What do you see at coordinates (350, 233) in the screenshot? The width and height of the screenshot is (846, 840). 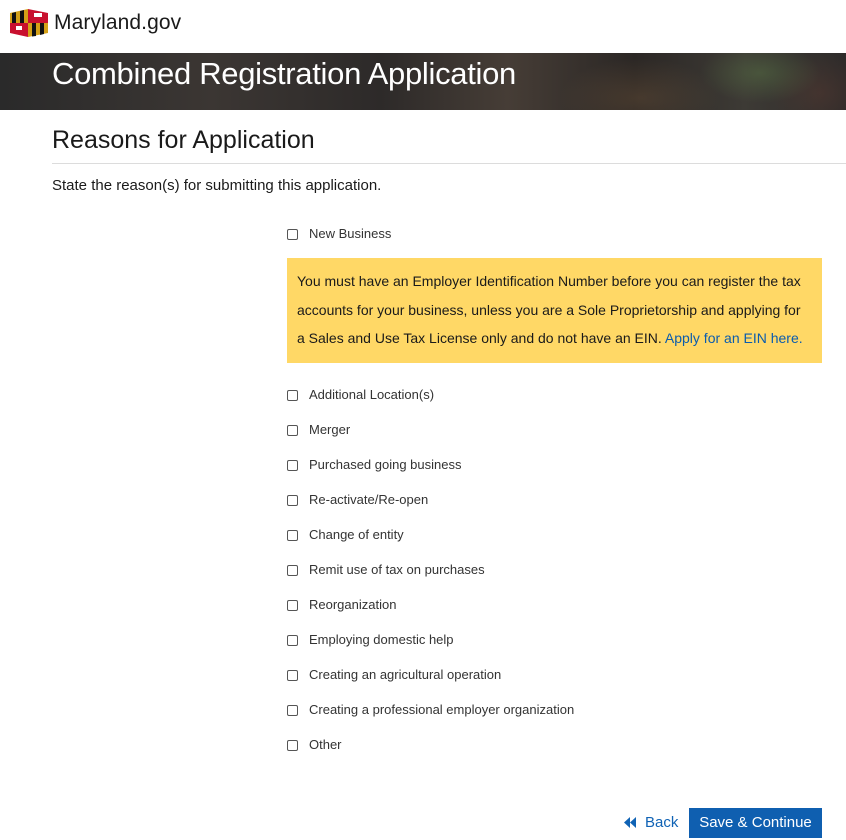 I see `option-label: New Business` at bounding box center [350, 233].